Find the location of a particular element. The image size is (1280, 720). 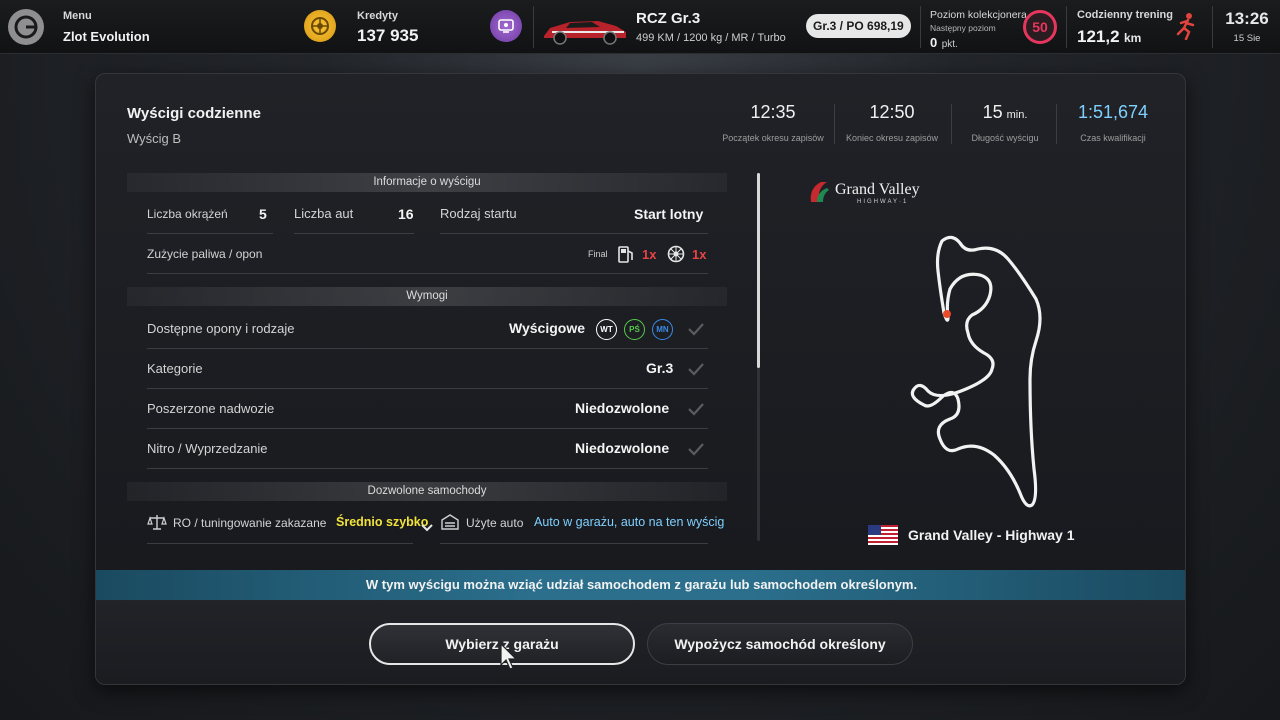

collector-points: 0 is located at coordinates (934, 42).